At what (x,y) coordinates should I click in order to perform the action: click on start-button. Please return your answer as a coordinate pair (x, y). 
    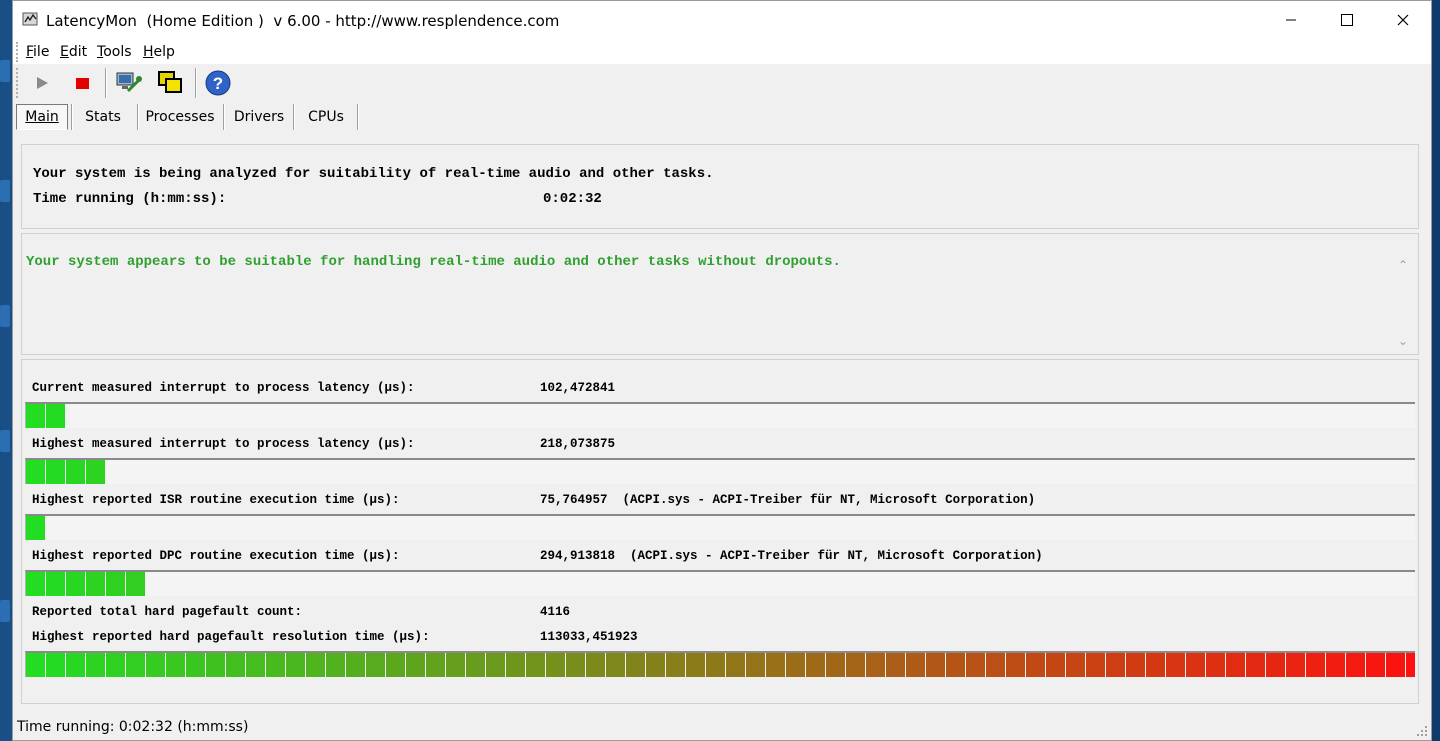
    Looking at the image, I should click on (42, 83).